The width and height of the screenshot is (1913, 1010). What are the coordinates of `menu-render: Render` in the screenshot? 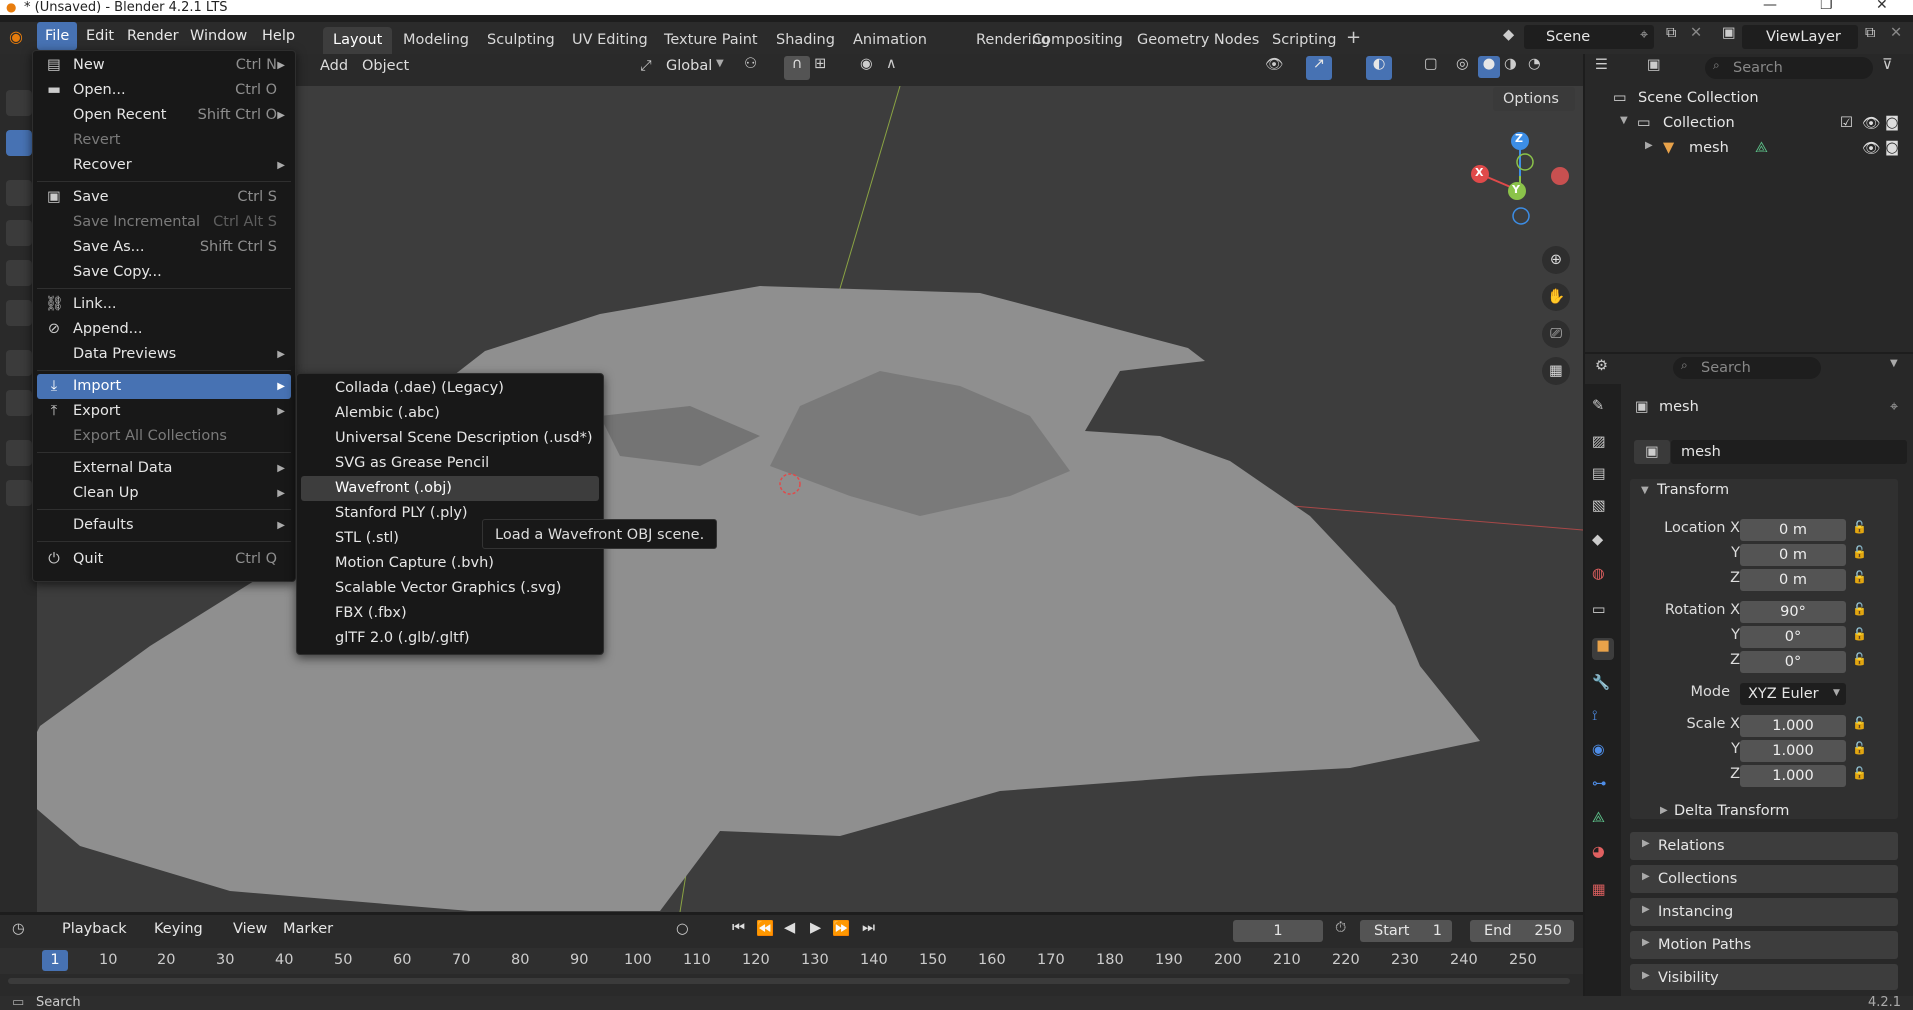 It's located at (153, 36).